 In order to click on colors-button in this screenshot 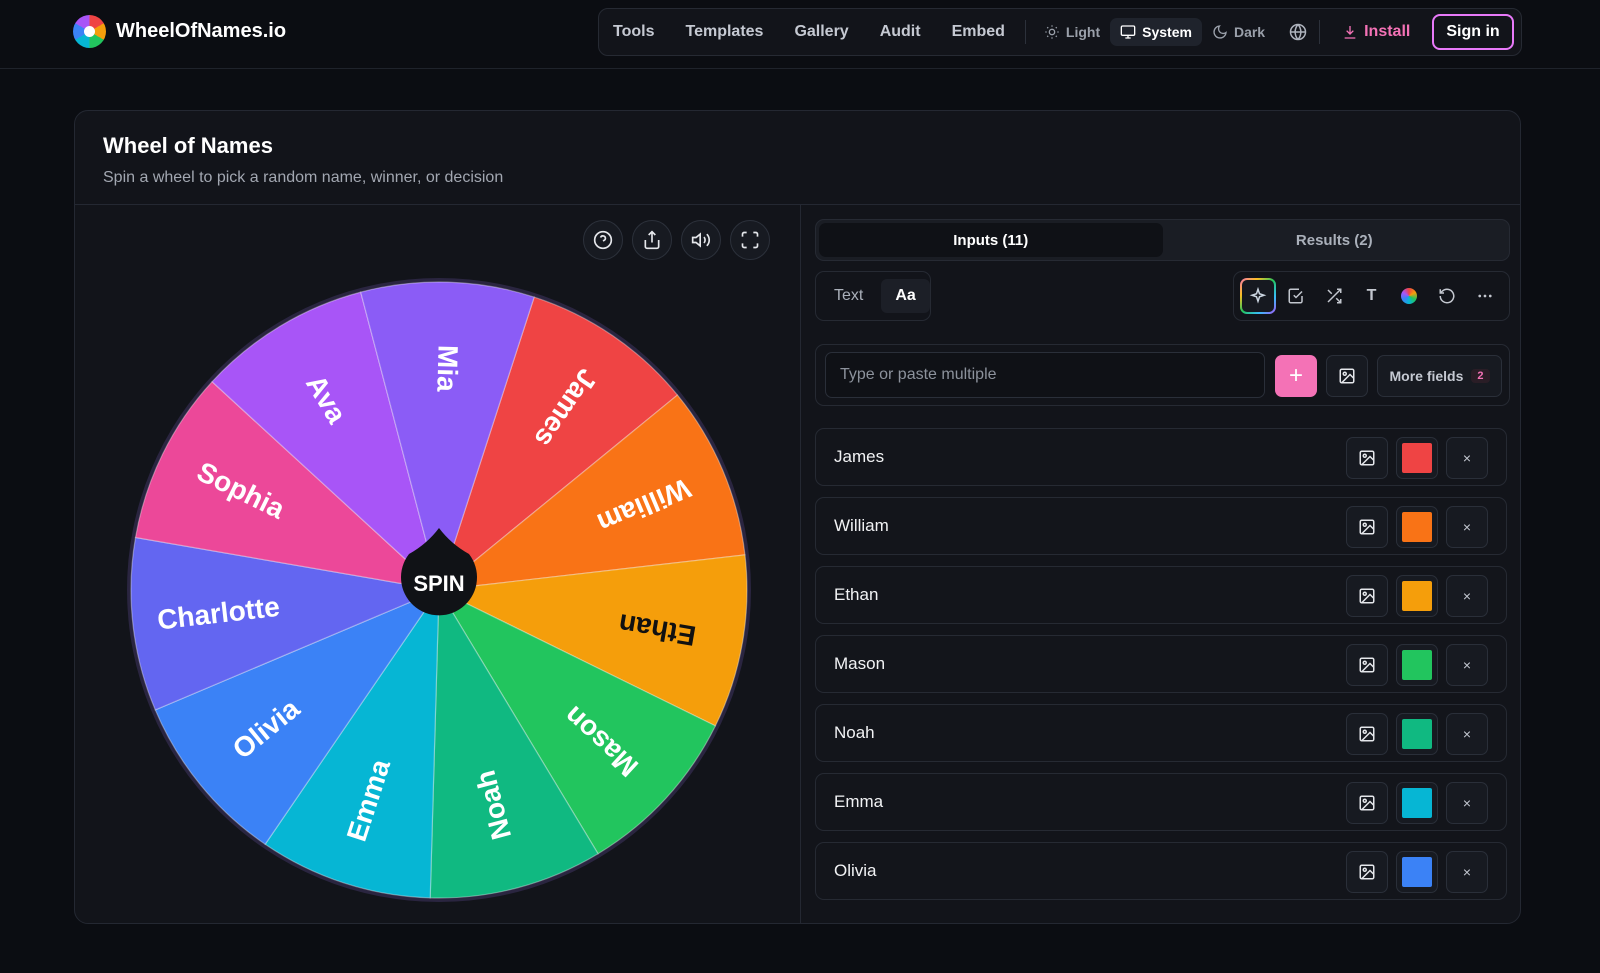, I will do `click(1409, 296)`.